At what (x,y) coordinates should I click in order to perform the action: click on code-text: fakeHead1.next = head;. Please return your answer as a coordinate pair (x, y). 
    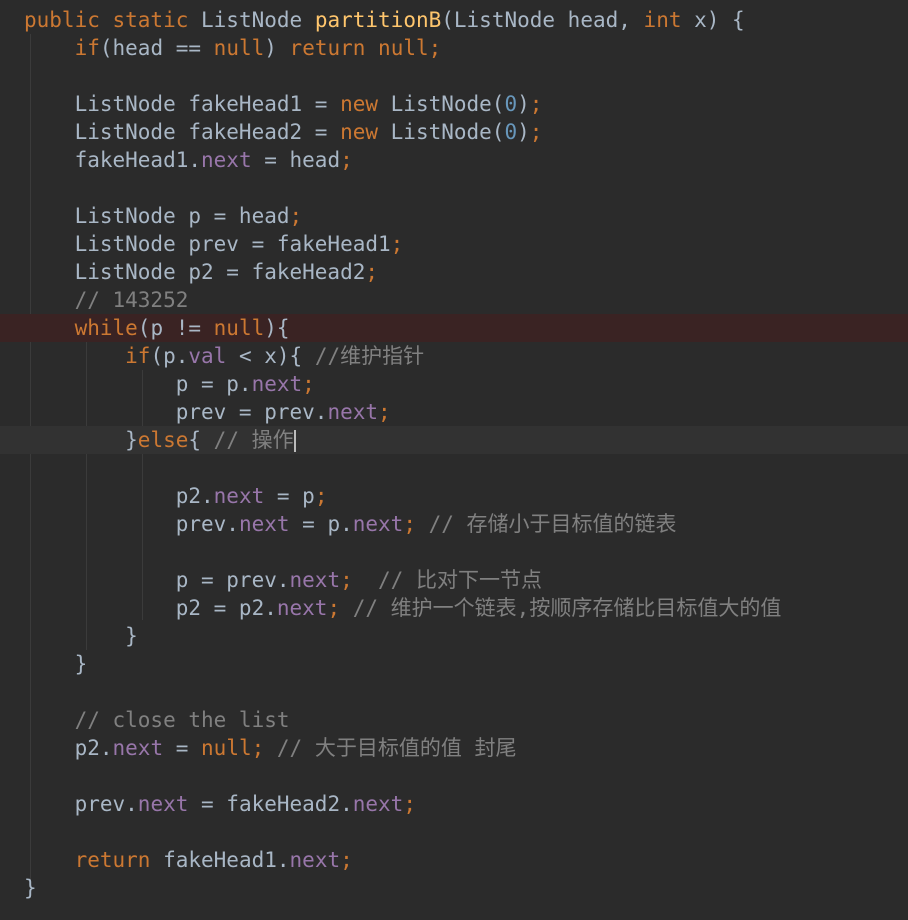
    Looking at the image, I should click on (188, 160).